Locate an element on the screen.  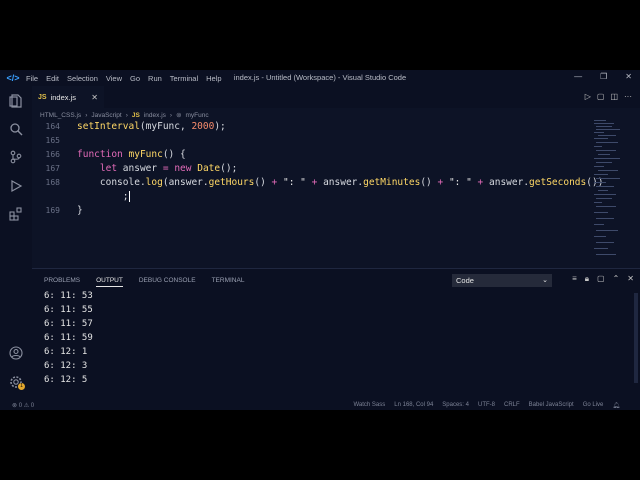
function-icon: ⊚ is located at coordinates (179, 115).